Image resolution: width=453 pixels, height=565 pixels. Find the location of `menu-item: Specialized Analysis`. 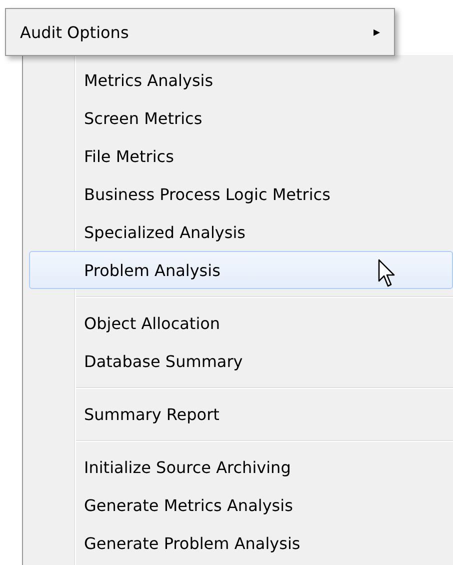

menu-item: Specialized Analysis is located at coordinates (241, 232).